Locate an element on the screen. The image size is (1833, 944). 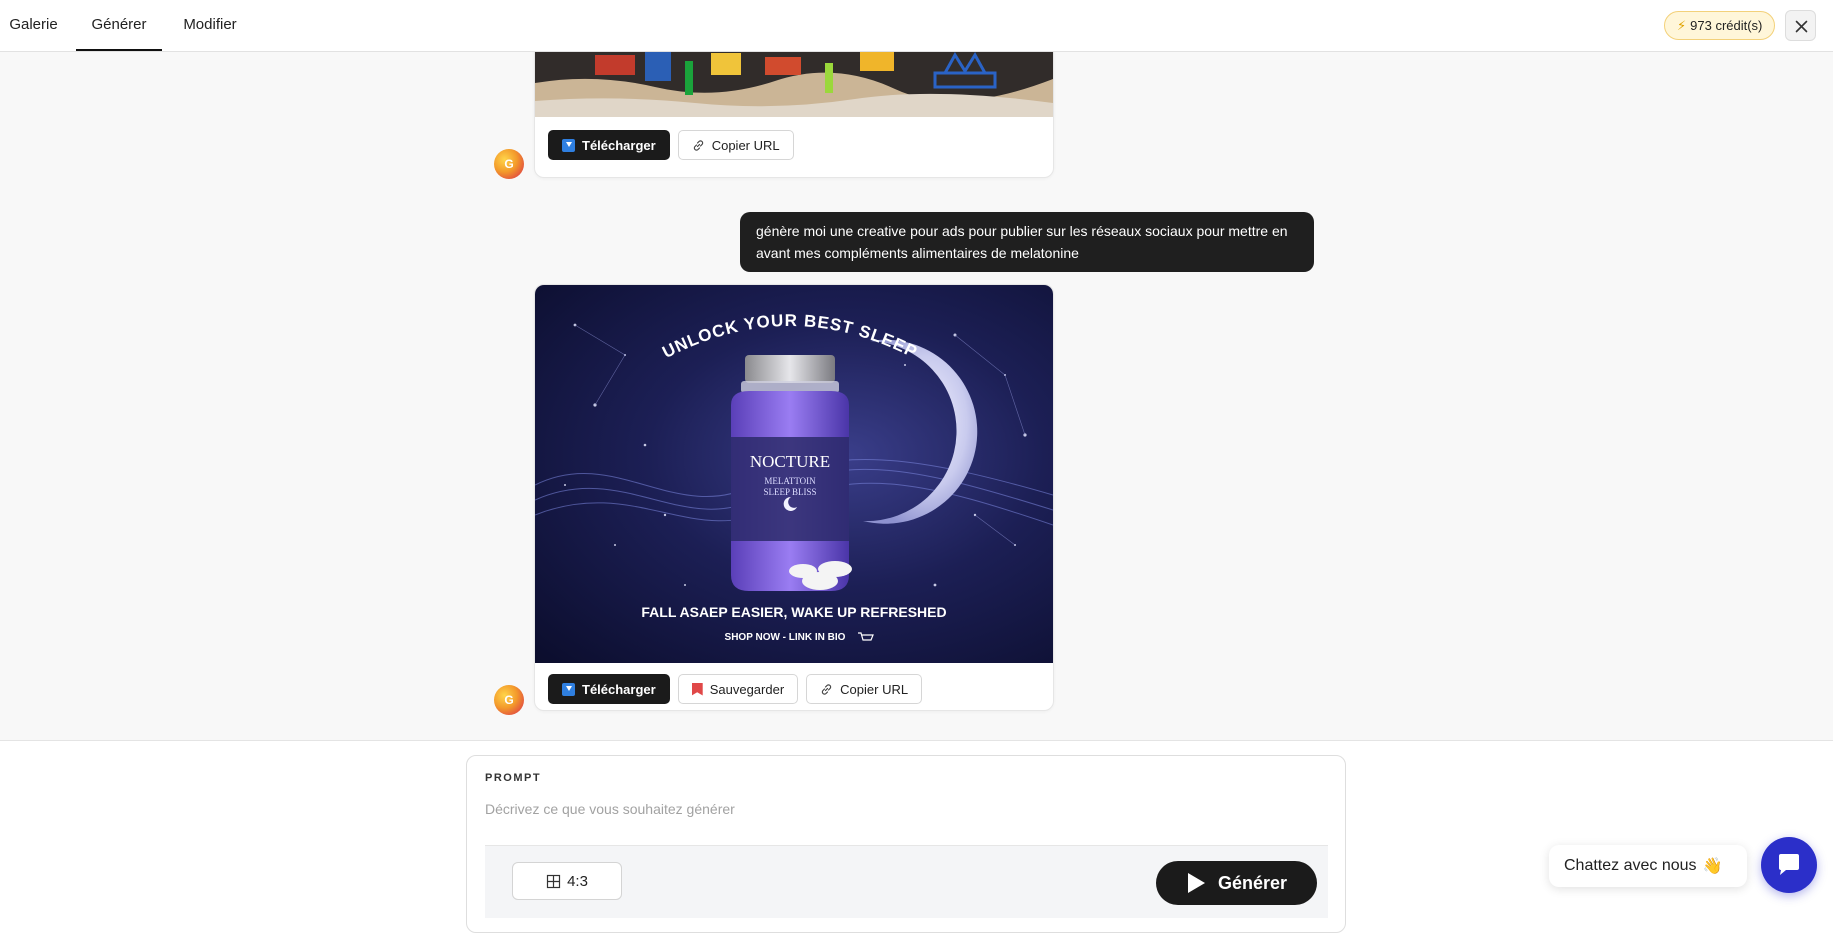
svg-text: UNLOCK YOUR BEST SLEEP is located at coordinates (789, 336).